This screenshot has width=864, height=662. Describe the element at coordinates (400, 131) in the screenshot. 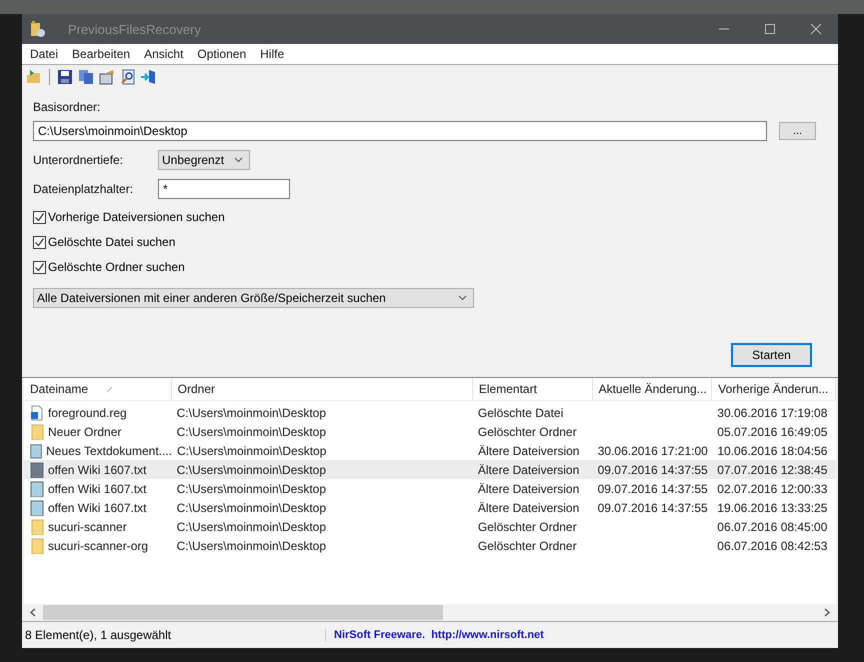

I see `folder-field: C:\Users\moinmoin\Desktop` at that location.